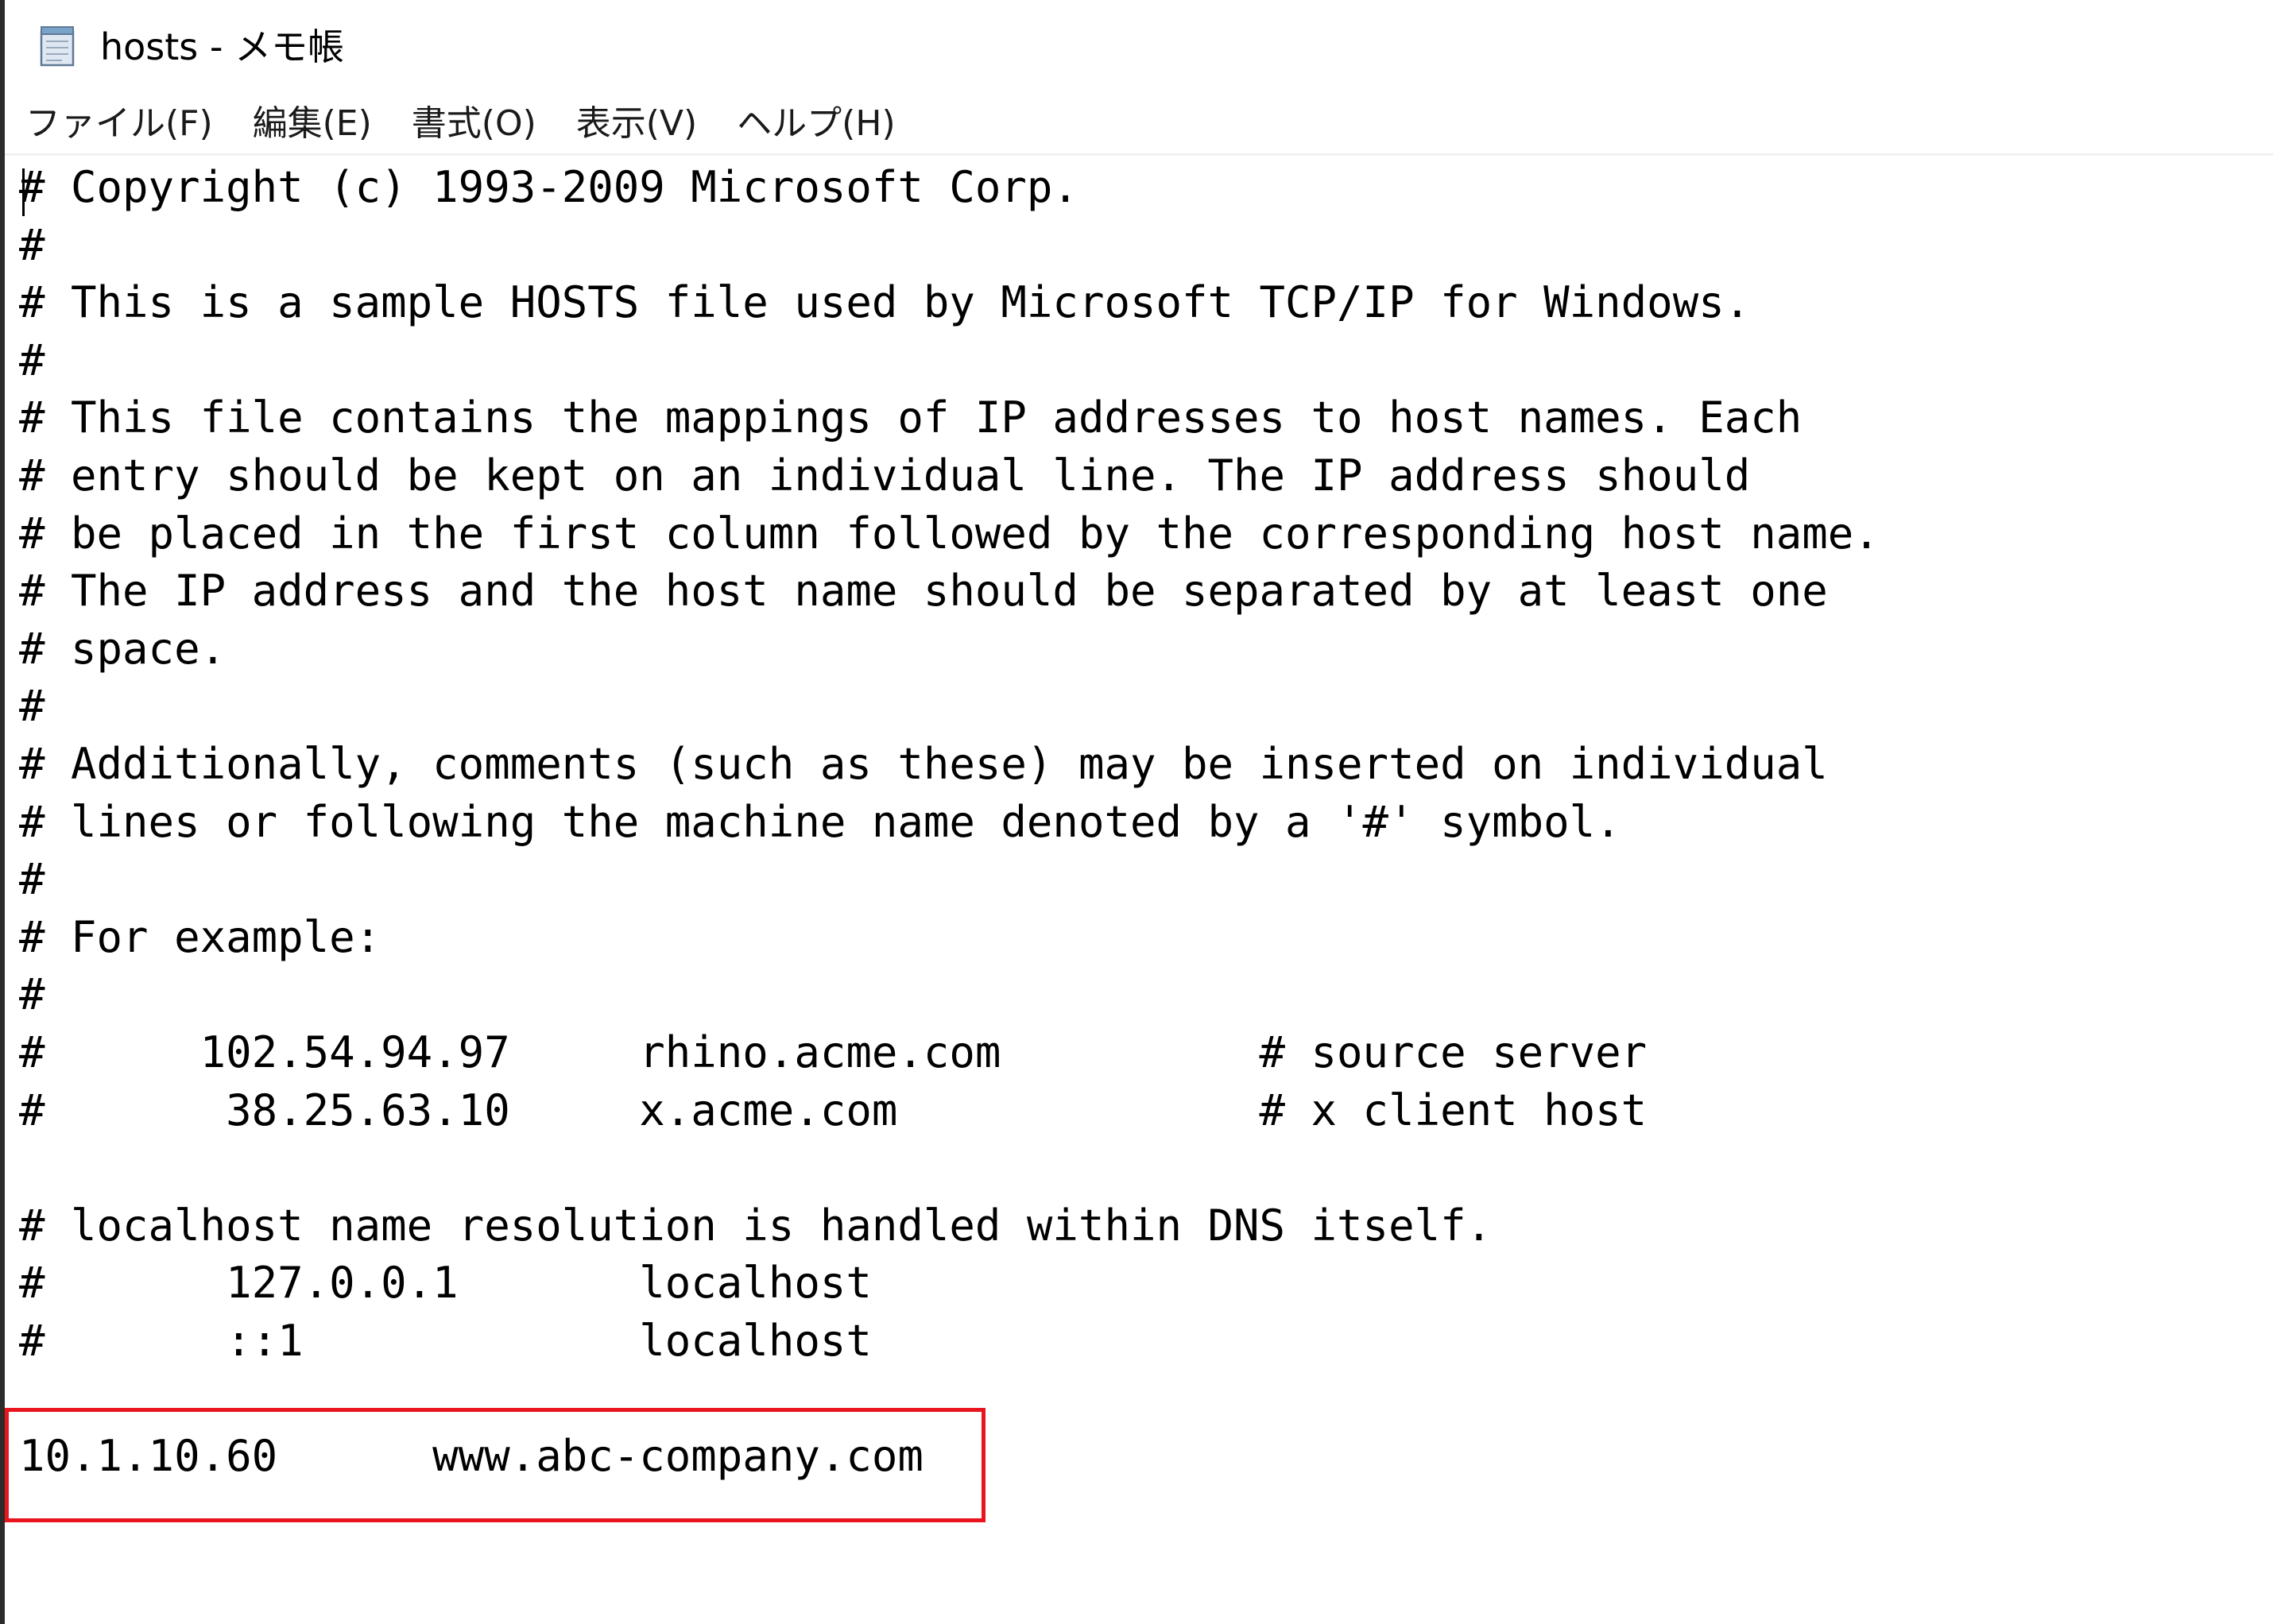  What do you see at coordinates (1139, 47) in the screenshot?
I see `title-bar: hosts - メモ帳` at bounding box center [1139, 47].